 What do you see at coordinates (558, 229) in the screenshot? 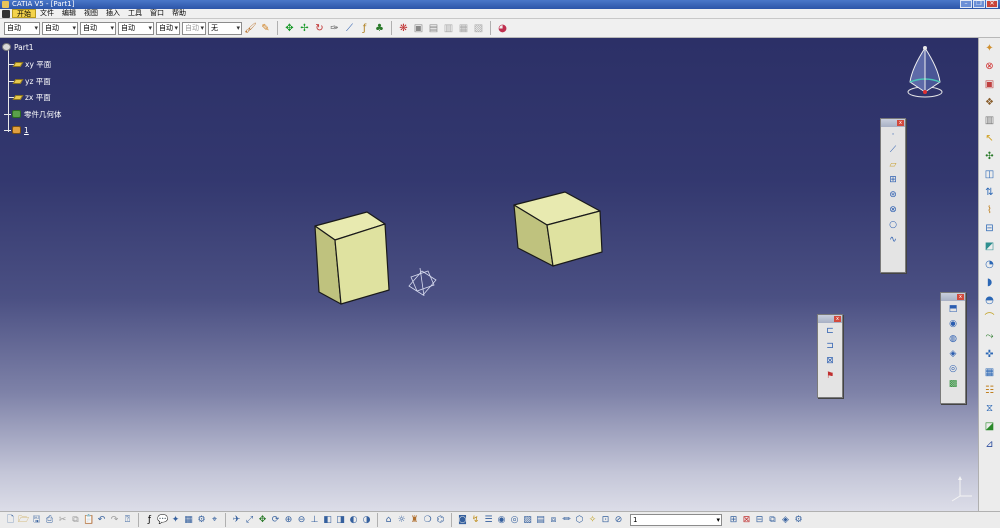
I see `solid-block-right` at bounding box center [558, 229].